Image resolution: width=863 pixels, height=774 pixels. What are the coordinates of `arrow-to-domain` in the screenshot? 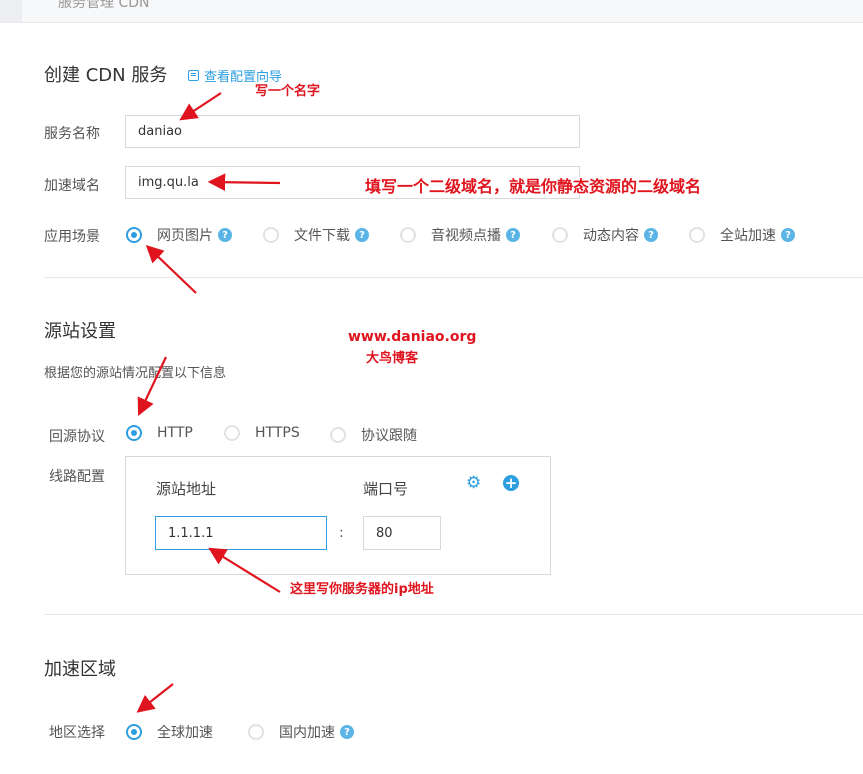 It's located at (244, 182).